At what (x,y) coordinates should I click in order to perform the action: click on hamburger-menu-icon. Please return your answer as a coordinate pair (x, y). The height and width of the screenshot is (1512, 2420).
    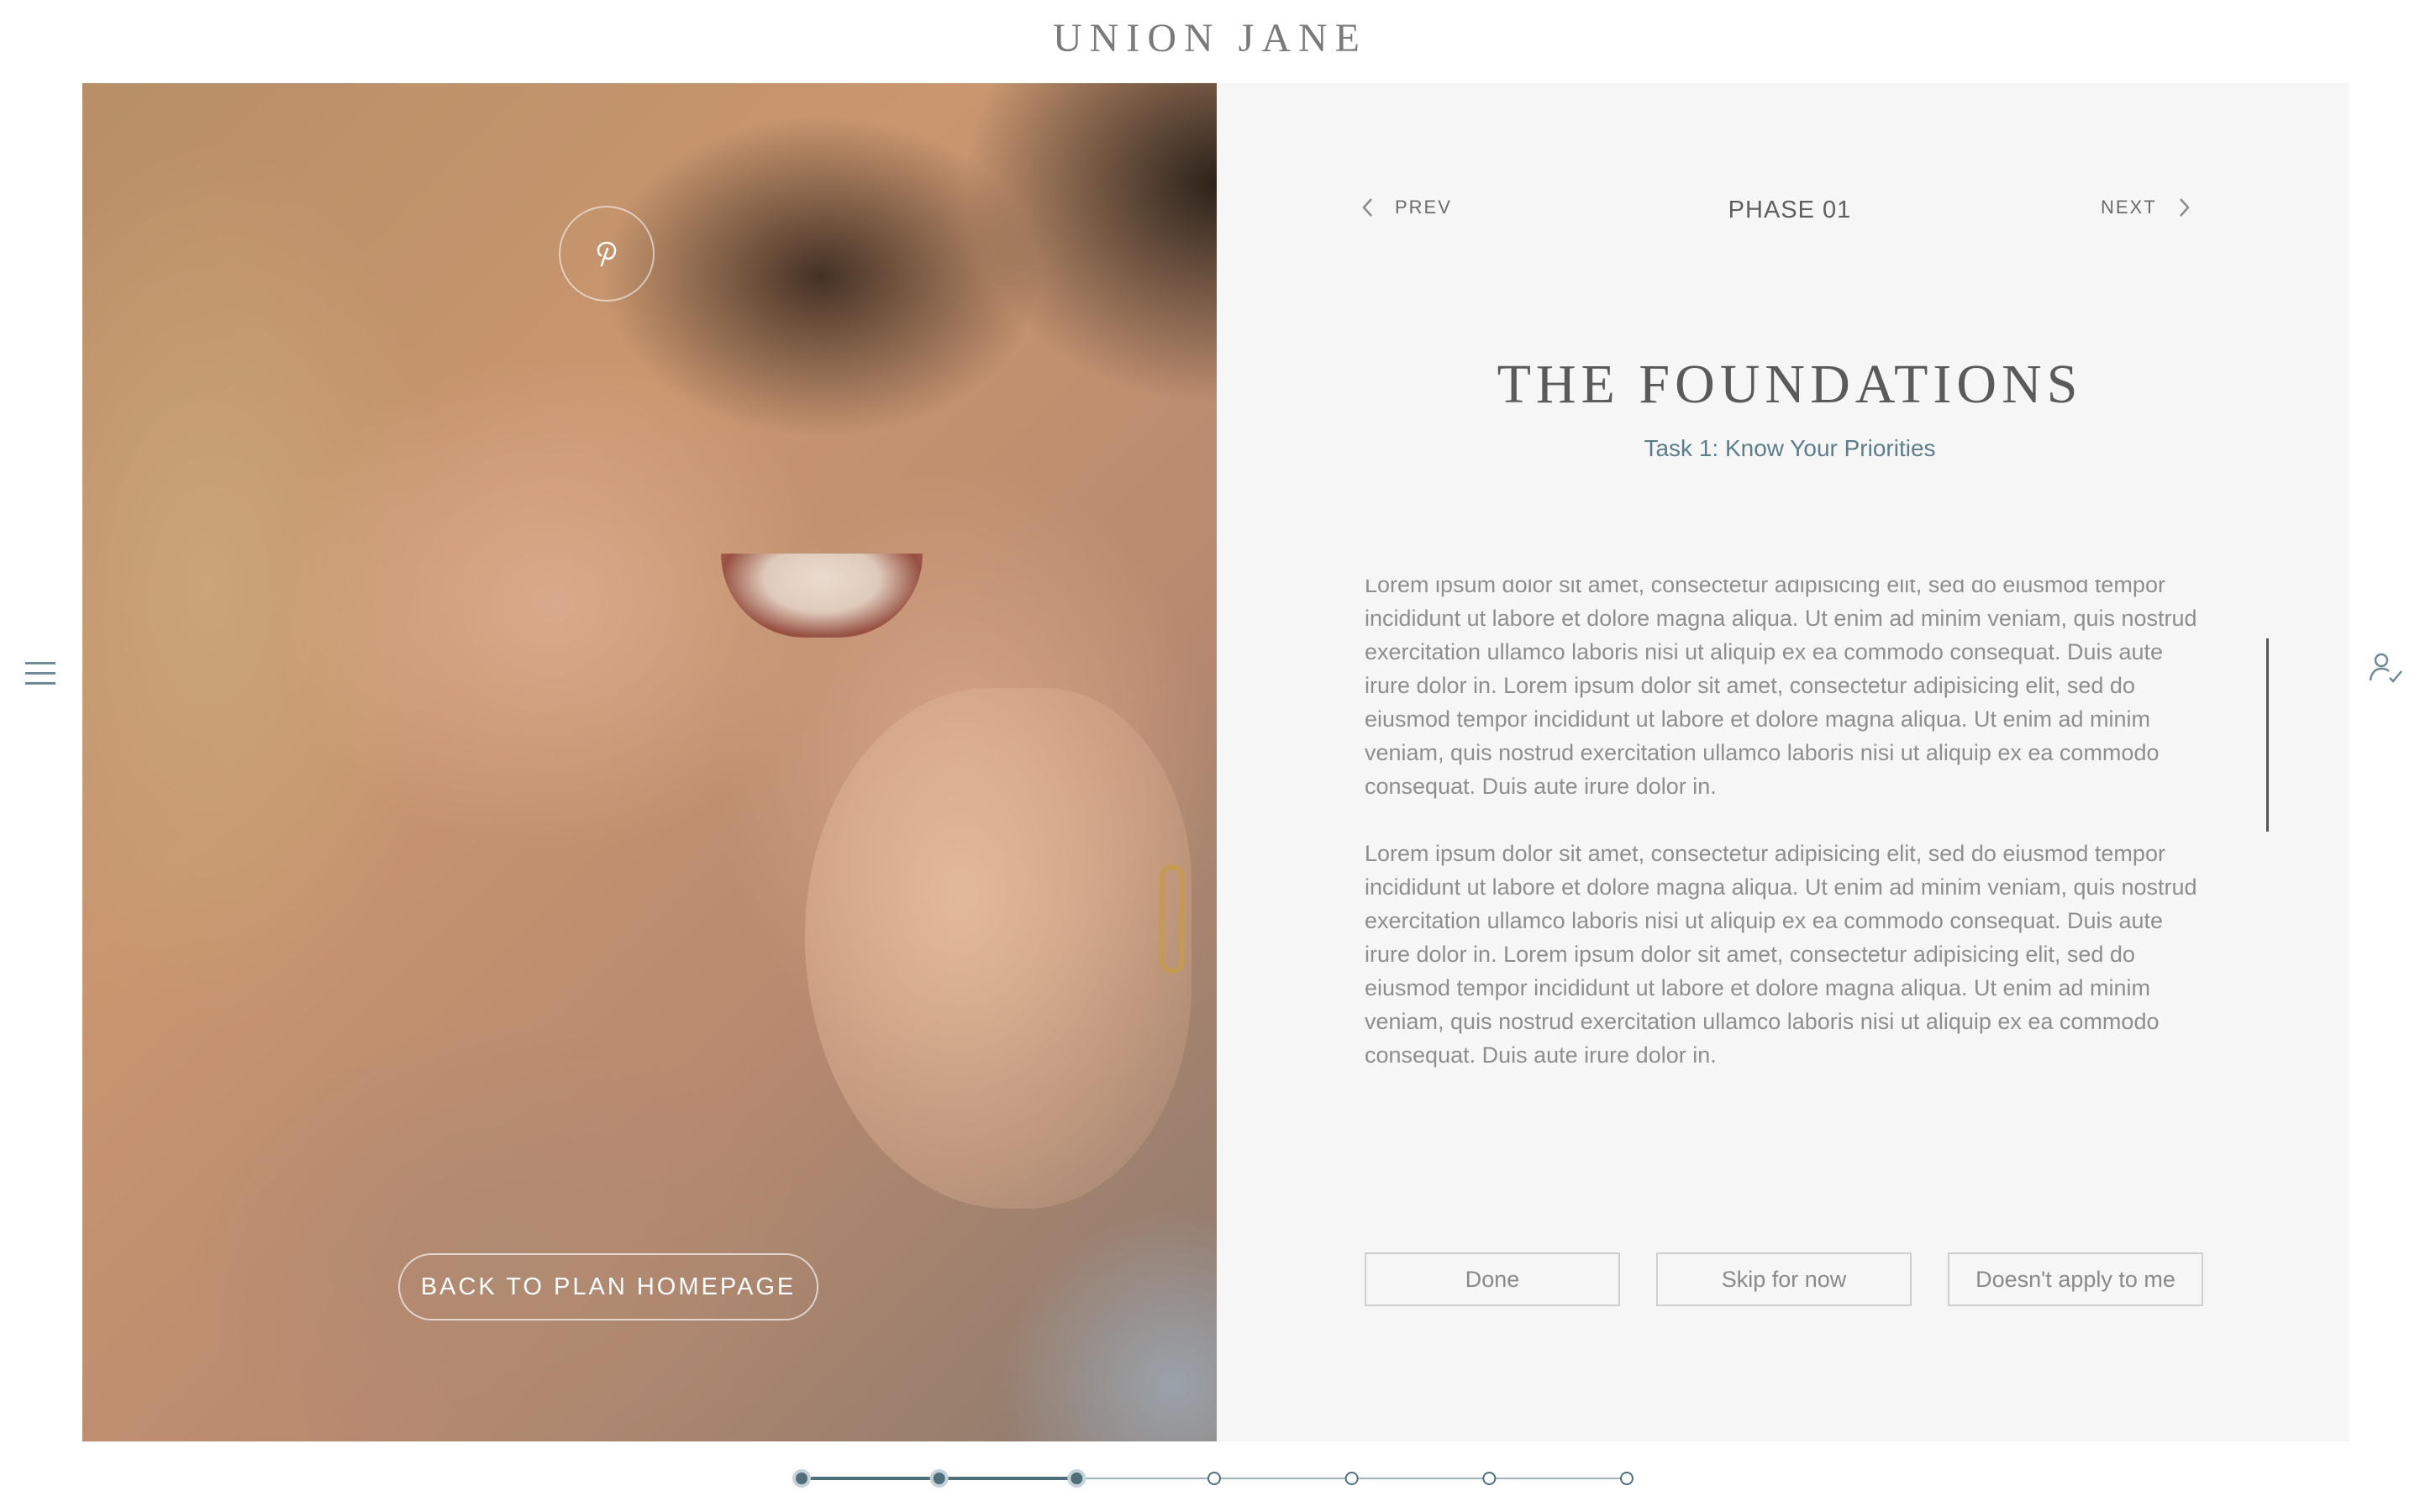
    Looking at the image, I should click on (40, 673).